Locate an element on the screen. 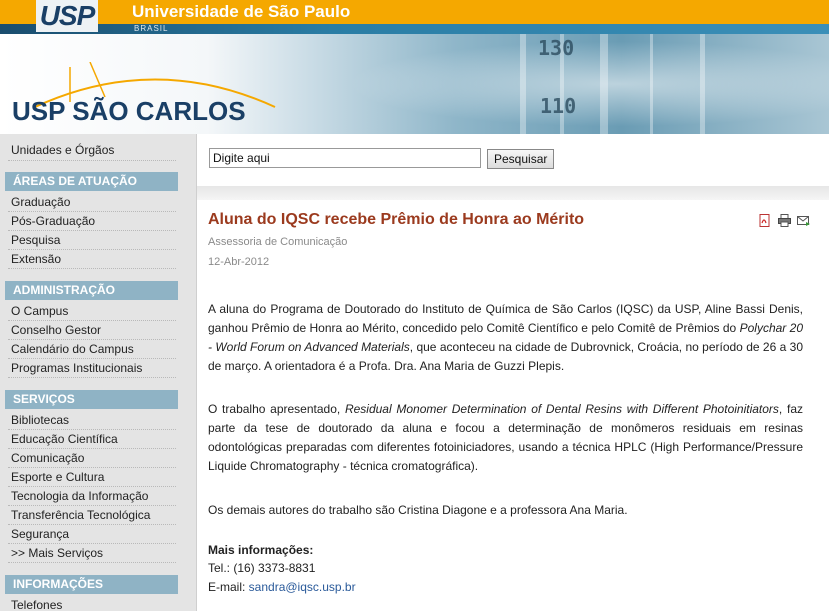 This screenshot has width=829, height=612. sidebar-heading-administracao: ADMINISTRAÇÃO is located at coordinates (91, 290).